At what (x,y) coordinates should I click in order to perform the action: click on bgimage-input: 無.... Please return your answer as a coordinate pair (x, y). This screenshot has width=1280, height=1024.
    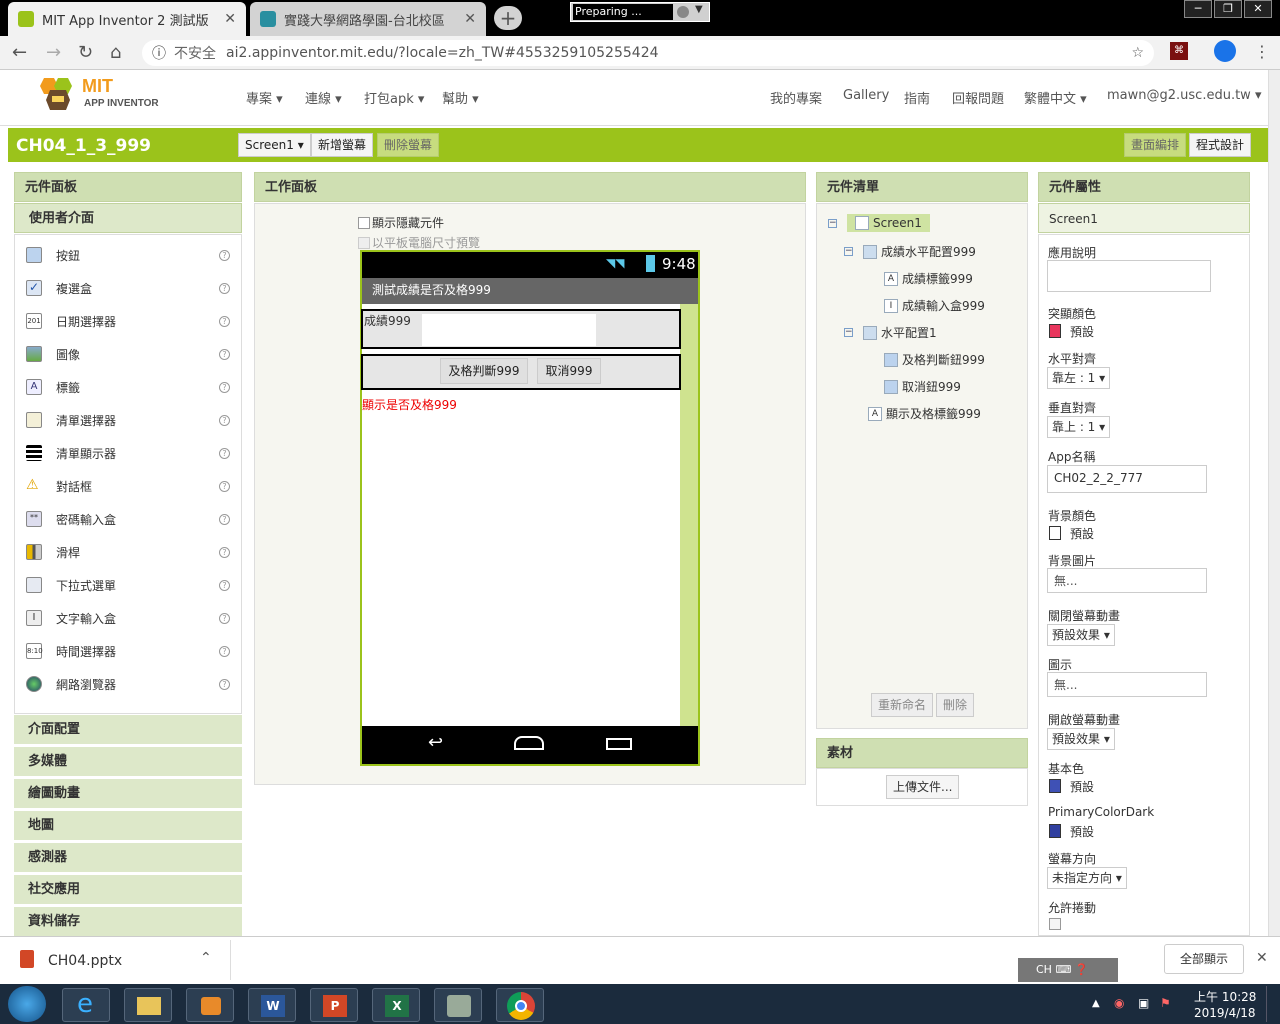
    Looking at the image, I should click on (1127, 580).